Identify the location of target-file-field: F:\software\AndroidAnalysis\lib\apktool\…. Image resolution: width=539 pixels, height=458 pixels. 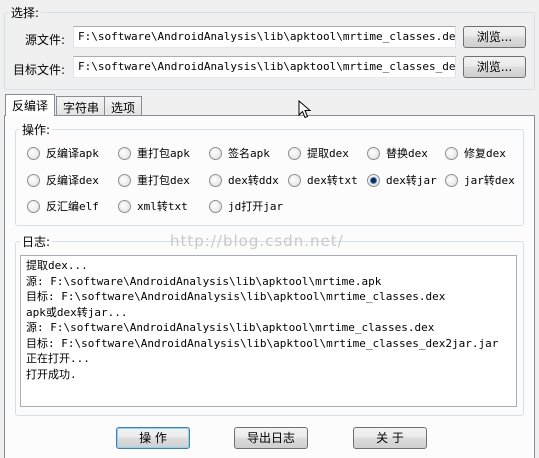
(264, 67).